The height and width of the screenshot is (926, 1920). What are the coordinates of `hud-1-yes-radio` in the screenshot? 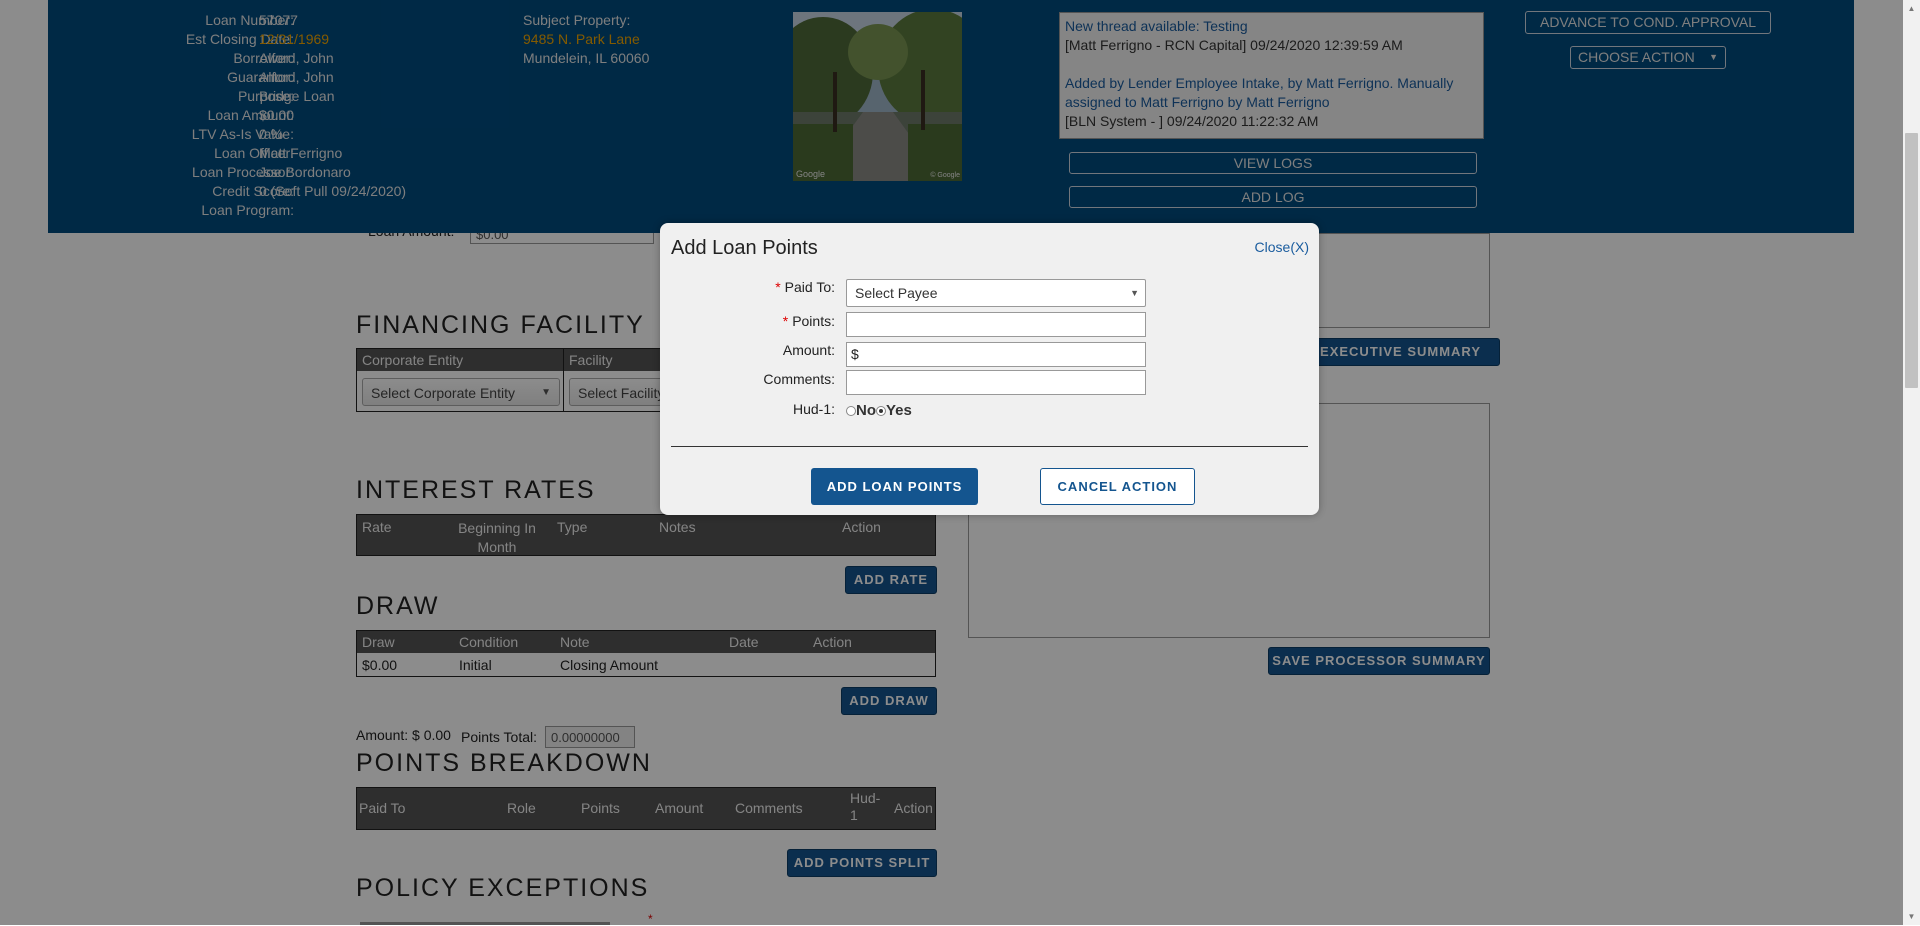 It's located at (881, 411).